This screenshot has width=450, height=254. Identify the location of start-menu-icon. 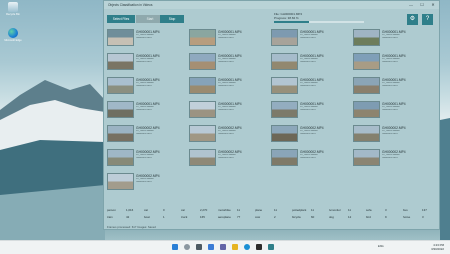
(175, 247).